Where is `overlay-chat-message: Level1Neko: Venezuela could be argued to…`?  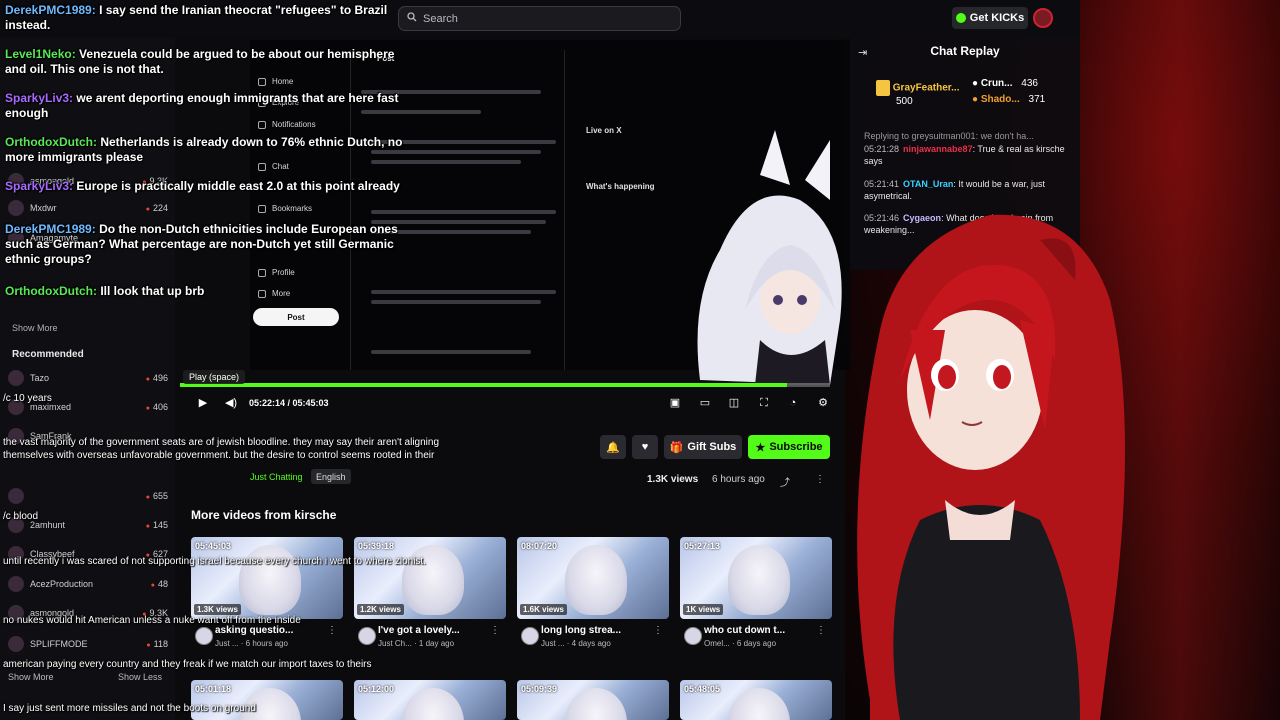
overlay-chat-message: Level1Neko: Venezuela could be argued to… is located at coordinates (205, 62).